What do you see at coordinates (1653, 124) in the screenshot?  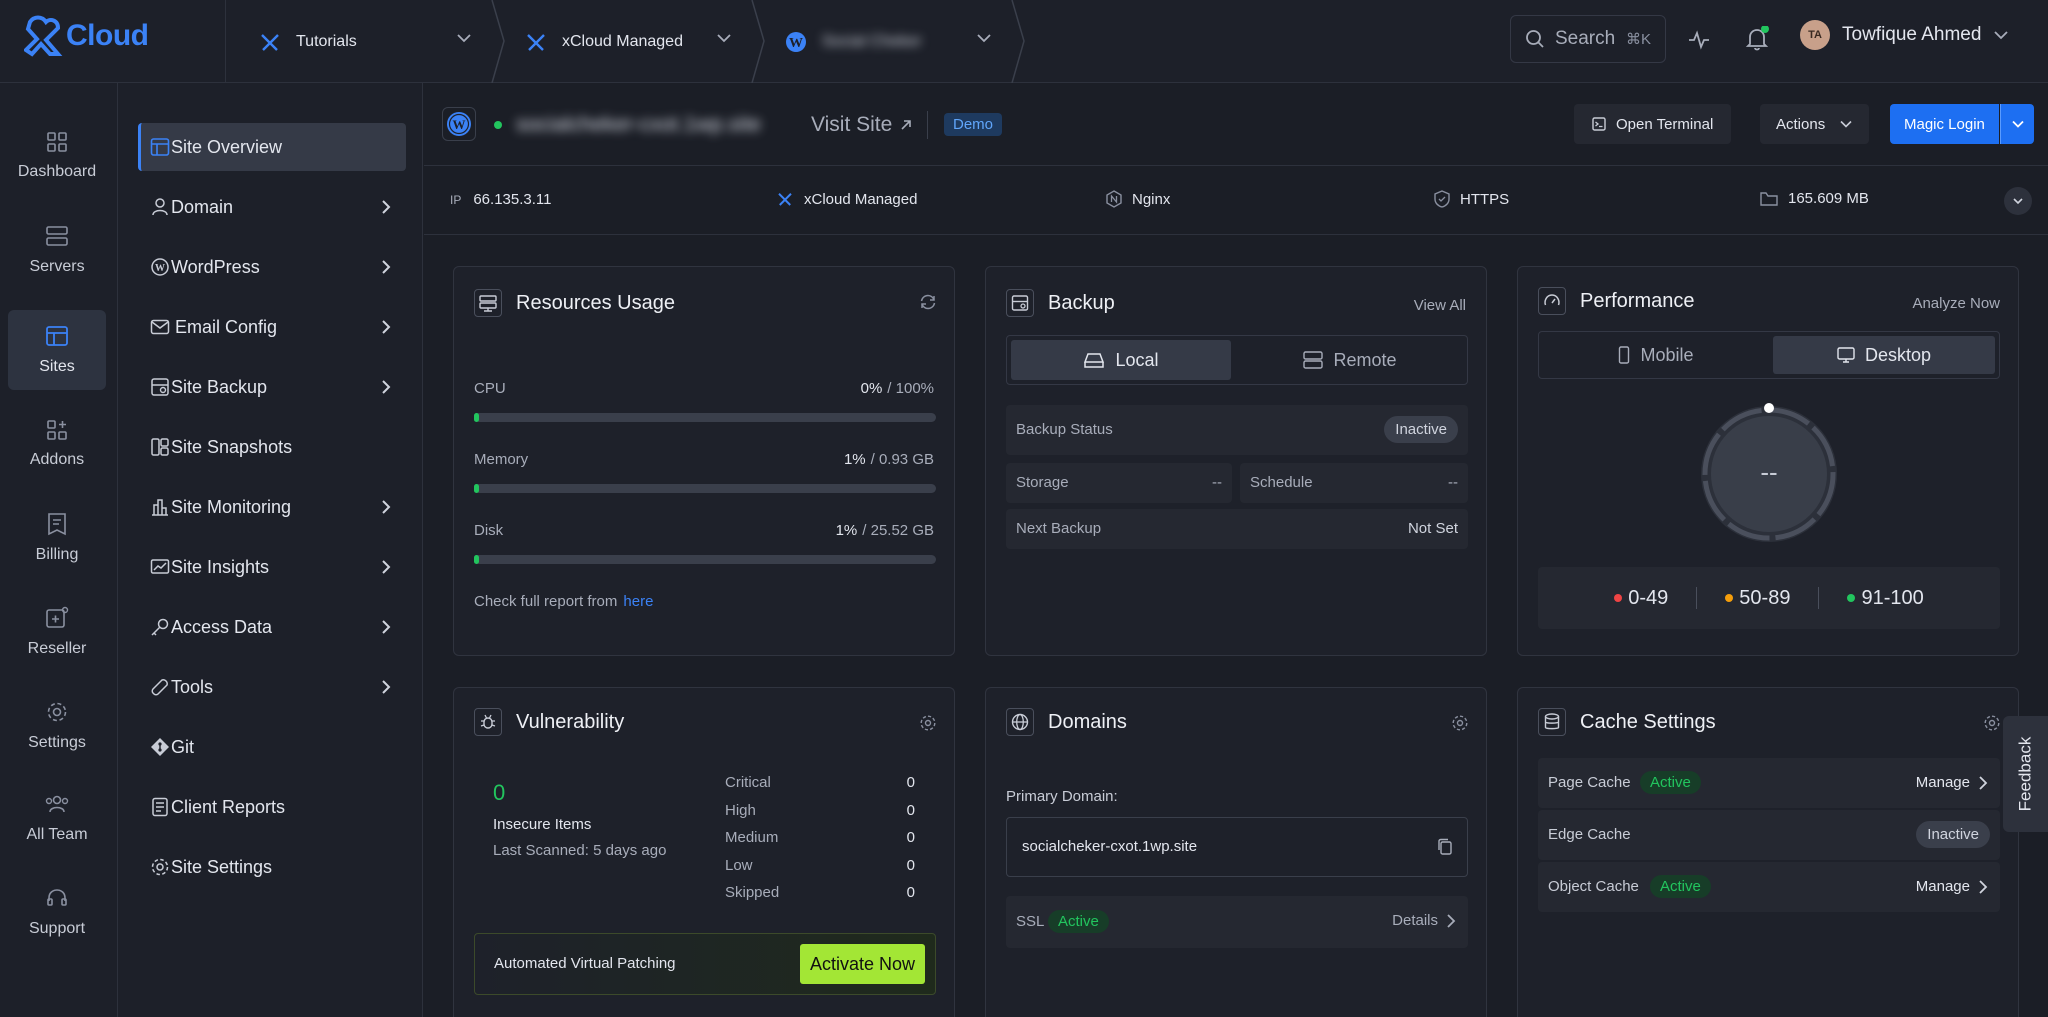 I see `open-terminal-button: Open Terminal` at bounding box center [1653, 124].